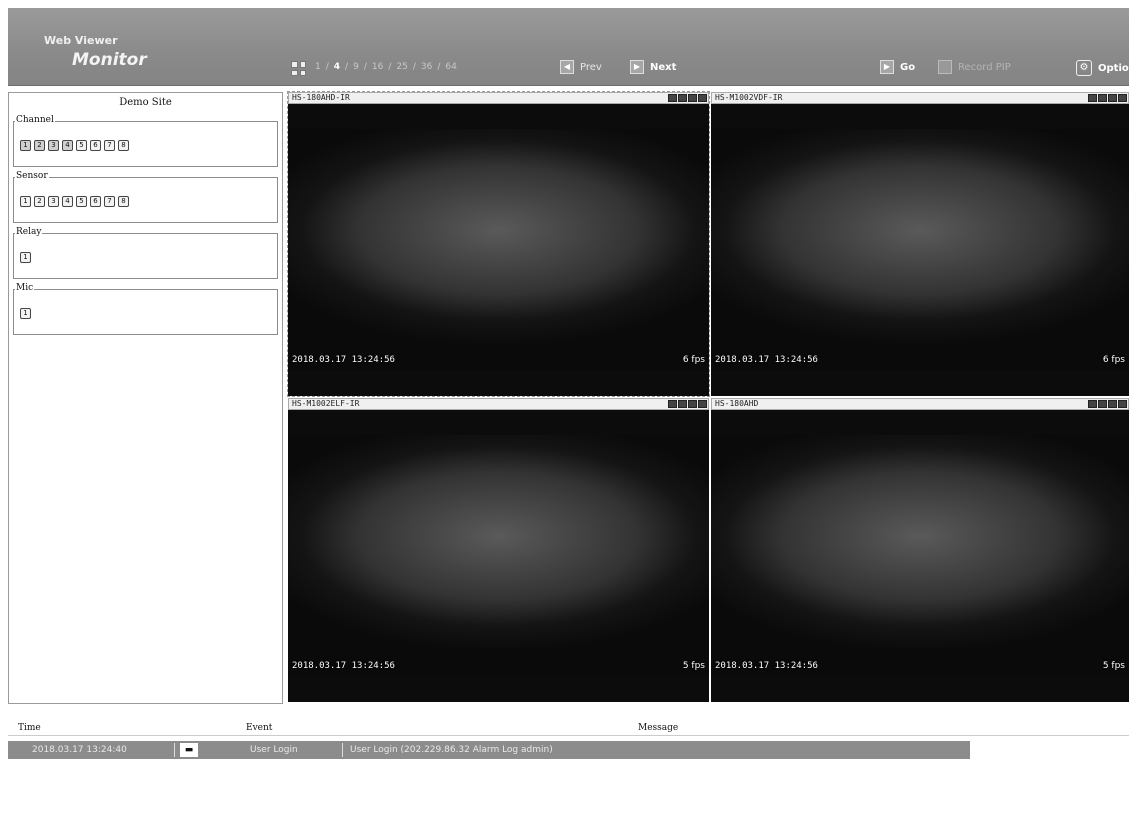 The image size is (1129, 834). I want to click on channel-button-7: 7, so click(109, 145).